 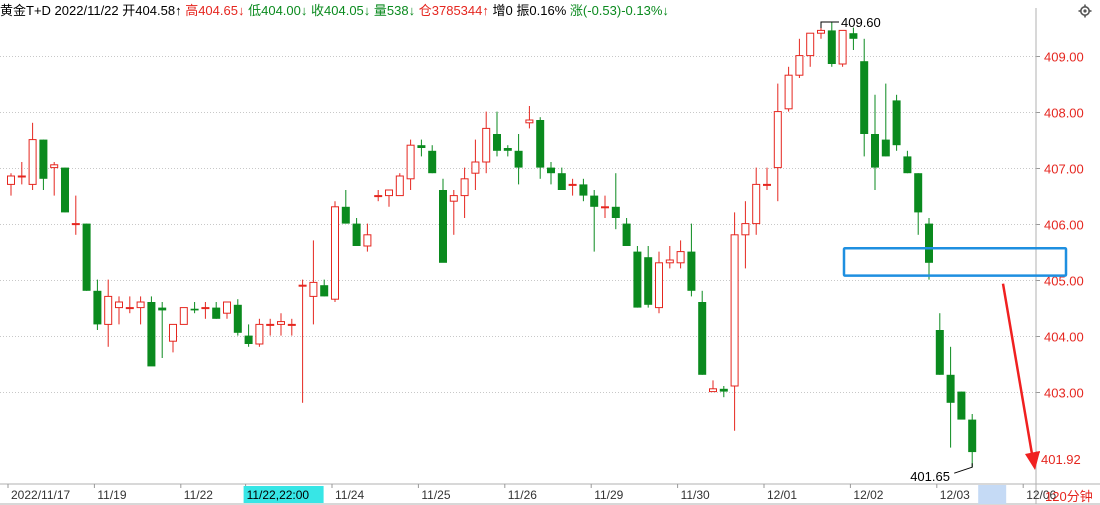 What do you see at coordinates (192, 10) in the screenshot?
I see `high-label: 高` at bounding box center [192, 10].